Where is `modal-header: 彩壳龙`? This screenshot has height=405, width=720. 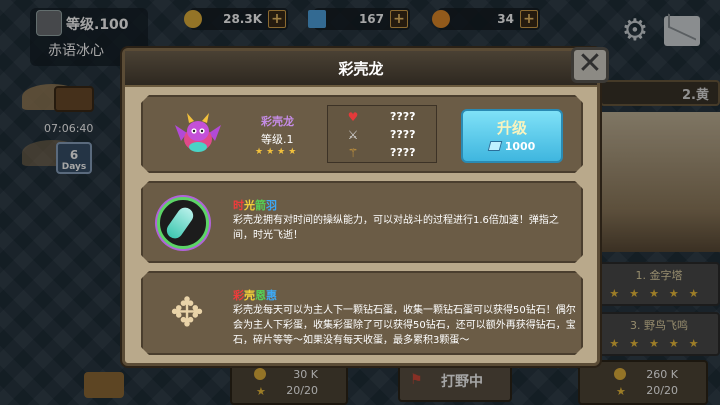
modal-header: 彩壳龙 is located at coordinates (361, 69).